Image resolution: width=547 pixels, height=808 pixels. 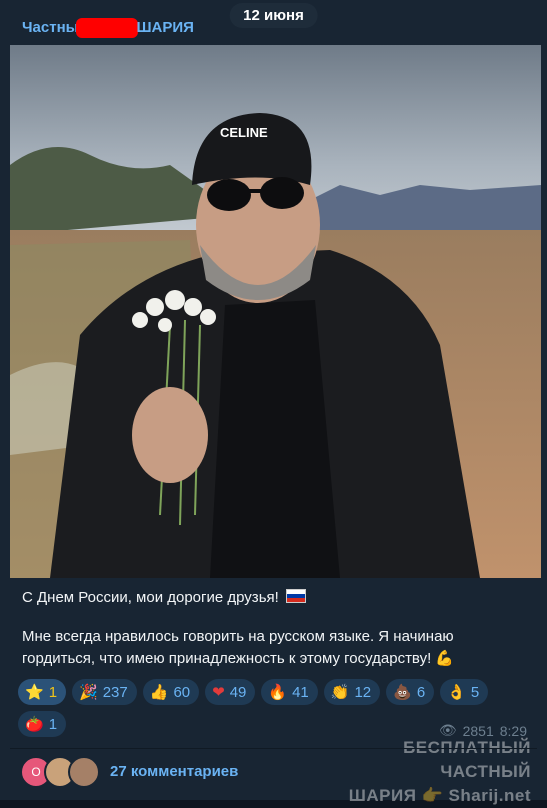 What do you see at coordinates (475, 692) in the screenshot?
I see `reaction-count: 5` at bounding box center [475, 692].